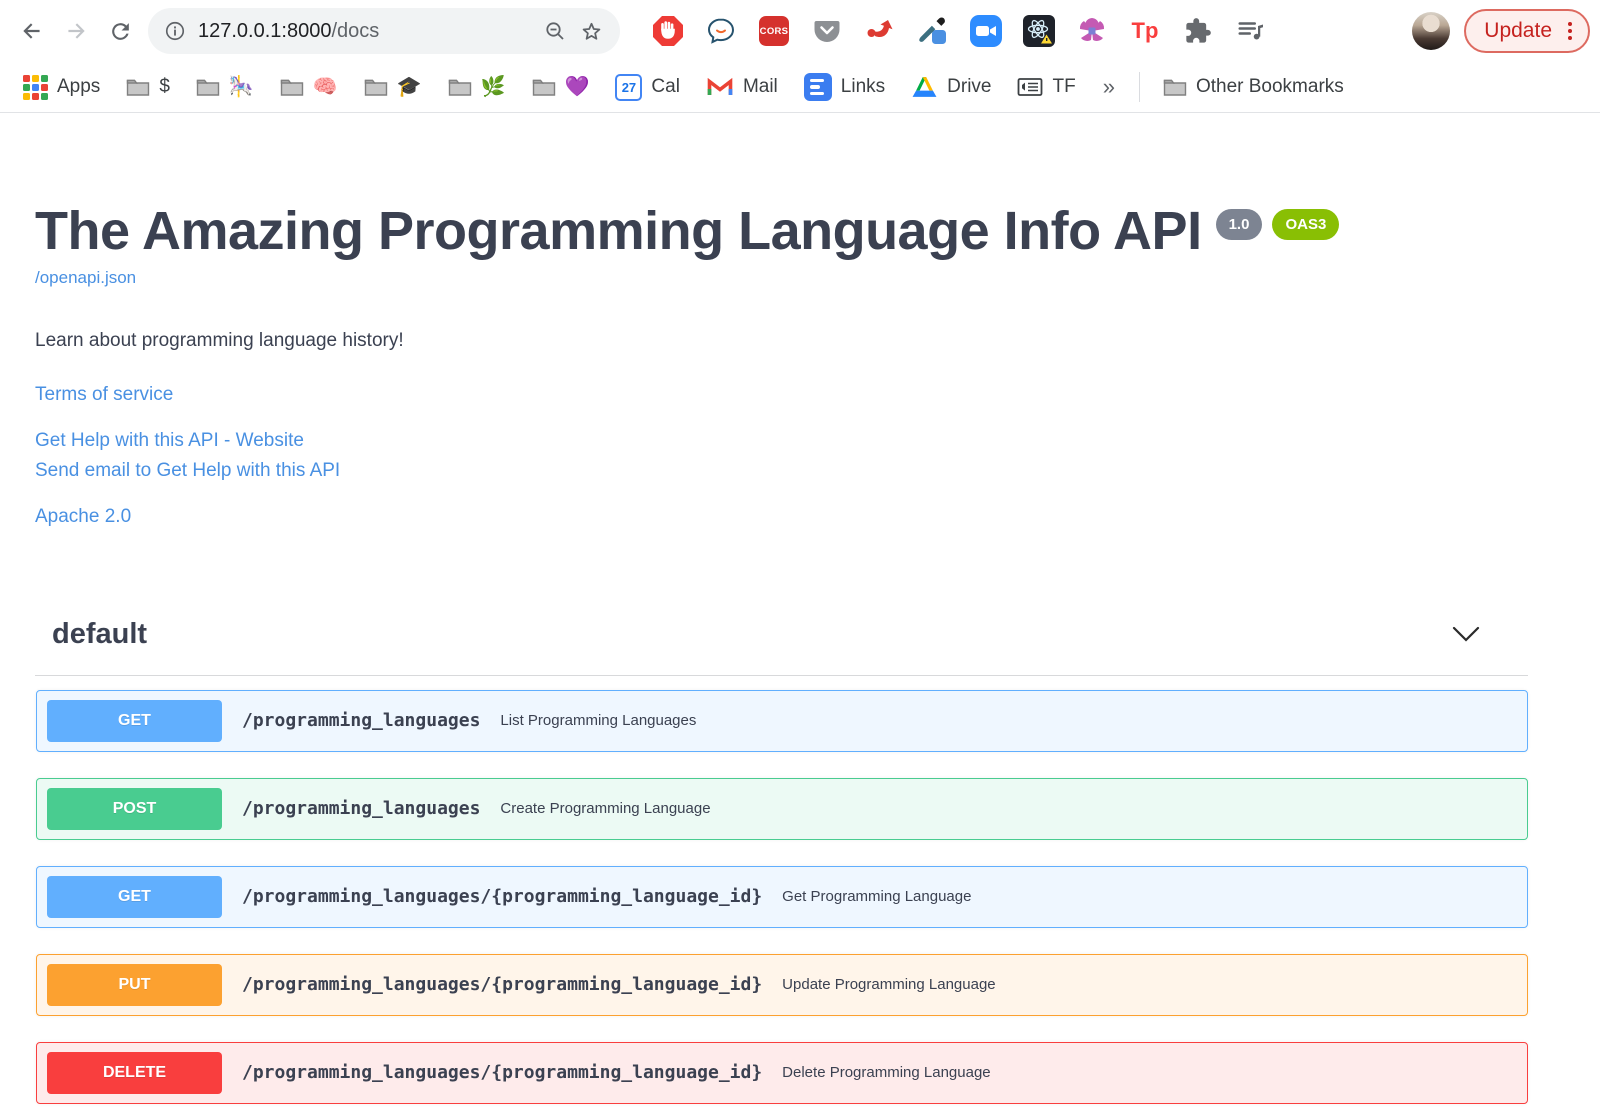 This screenshot has height=1119, width=1600. What do you see at coordinates (880, 31) in the screenshot?
I see `share-extension-icon` at bounding box center [880, 31].